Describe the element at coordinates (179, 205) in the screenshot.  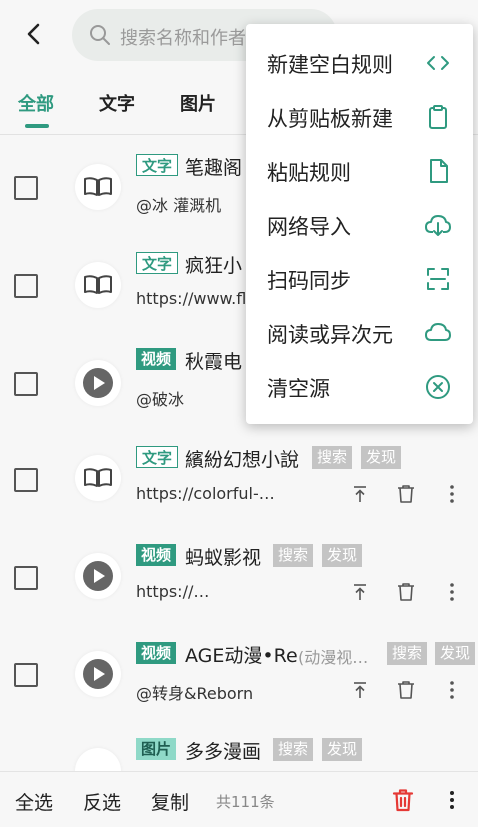
I see `source-subtitle: @冰 灌溉机` at that location.